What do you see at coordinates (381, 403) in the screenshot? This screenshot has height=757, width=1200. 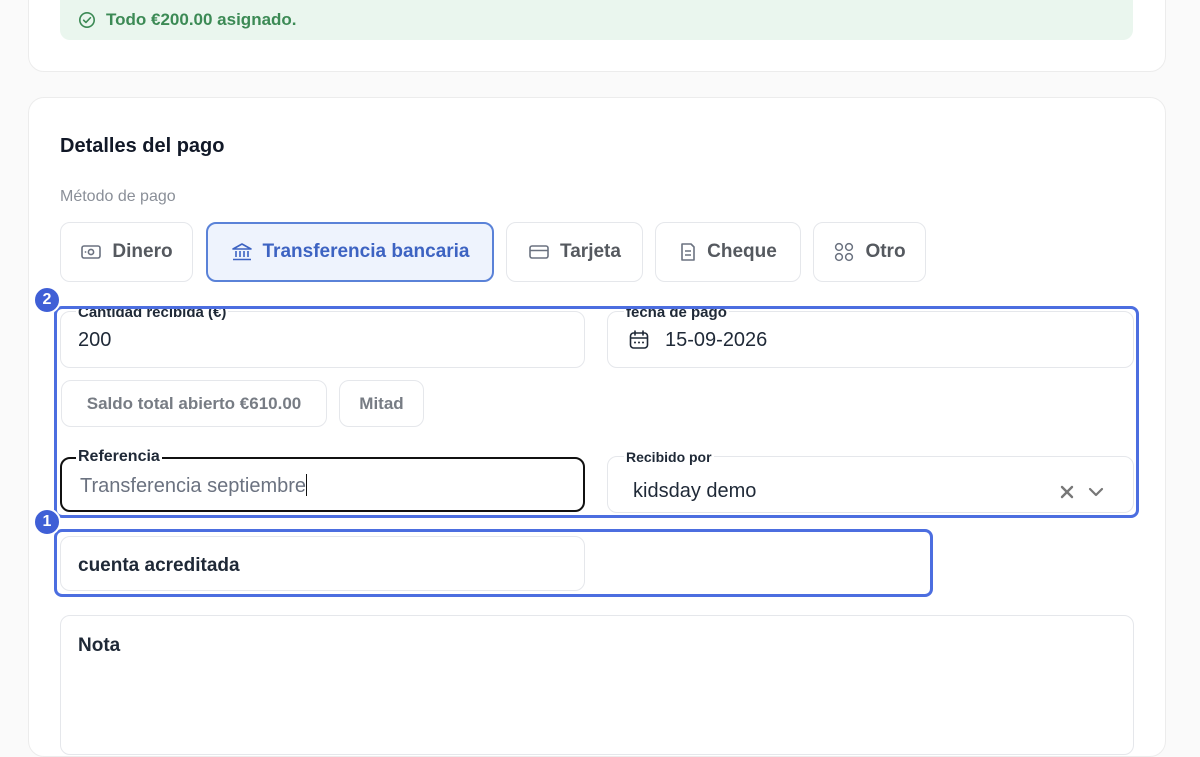 I see `half-amount-chip: Mitad` at bounding box center [381, 403].